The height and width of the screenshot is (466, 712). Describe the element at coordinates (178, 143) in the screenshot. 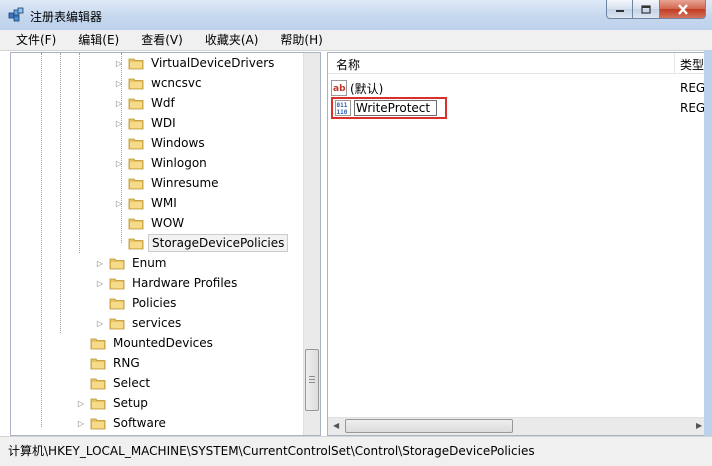

I see `tree-item-label: Windows` at that location.